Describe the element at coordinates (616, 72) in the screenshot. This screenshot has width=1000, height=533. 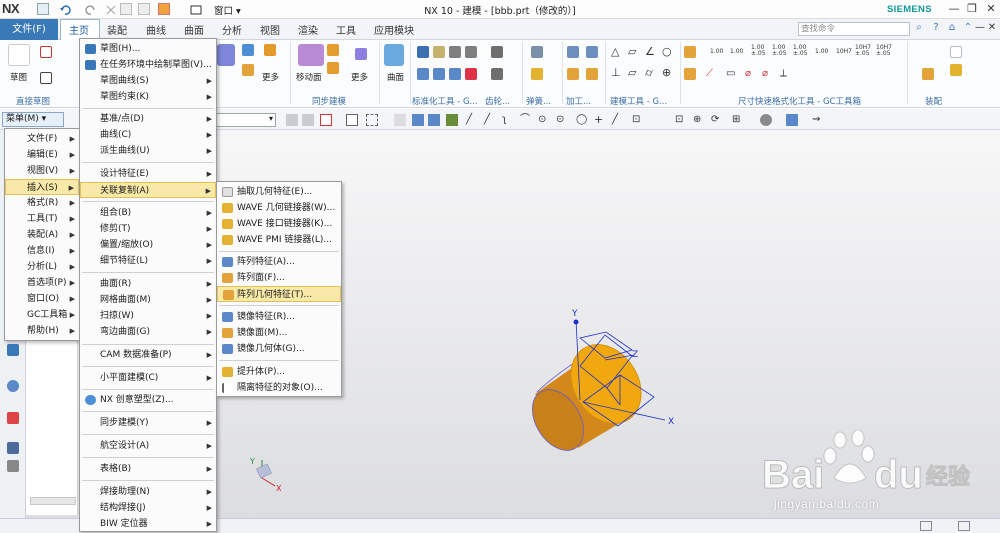
I see `perpendicular-icon: ⊥` at that location.